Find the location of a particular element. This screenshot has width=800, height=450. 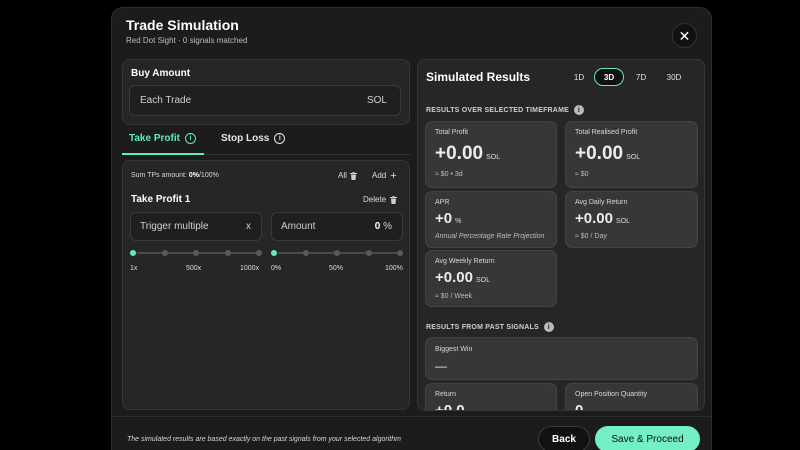

footer-divider is located at coordinates (411, 416).